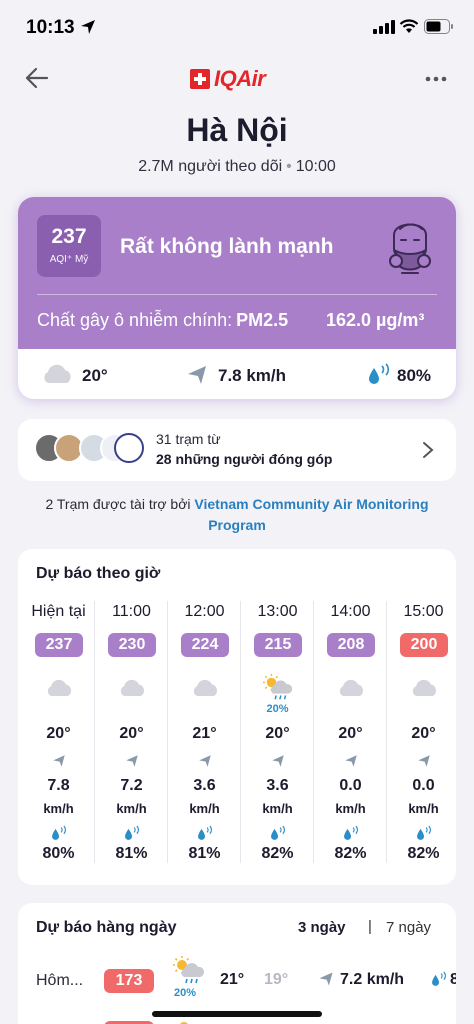 This screenshot has width=474, height=1024. I want to click on hourly-column: 13:00 215 20% 20° 3.6 km/h 82%, so click(277, 734).